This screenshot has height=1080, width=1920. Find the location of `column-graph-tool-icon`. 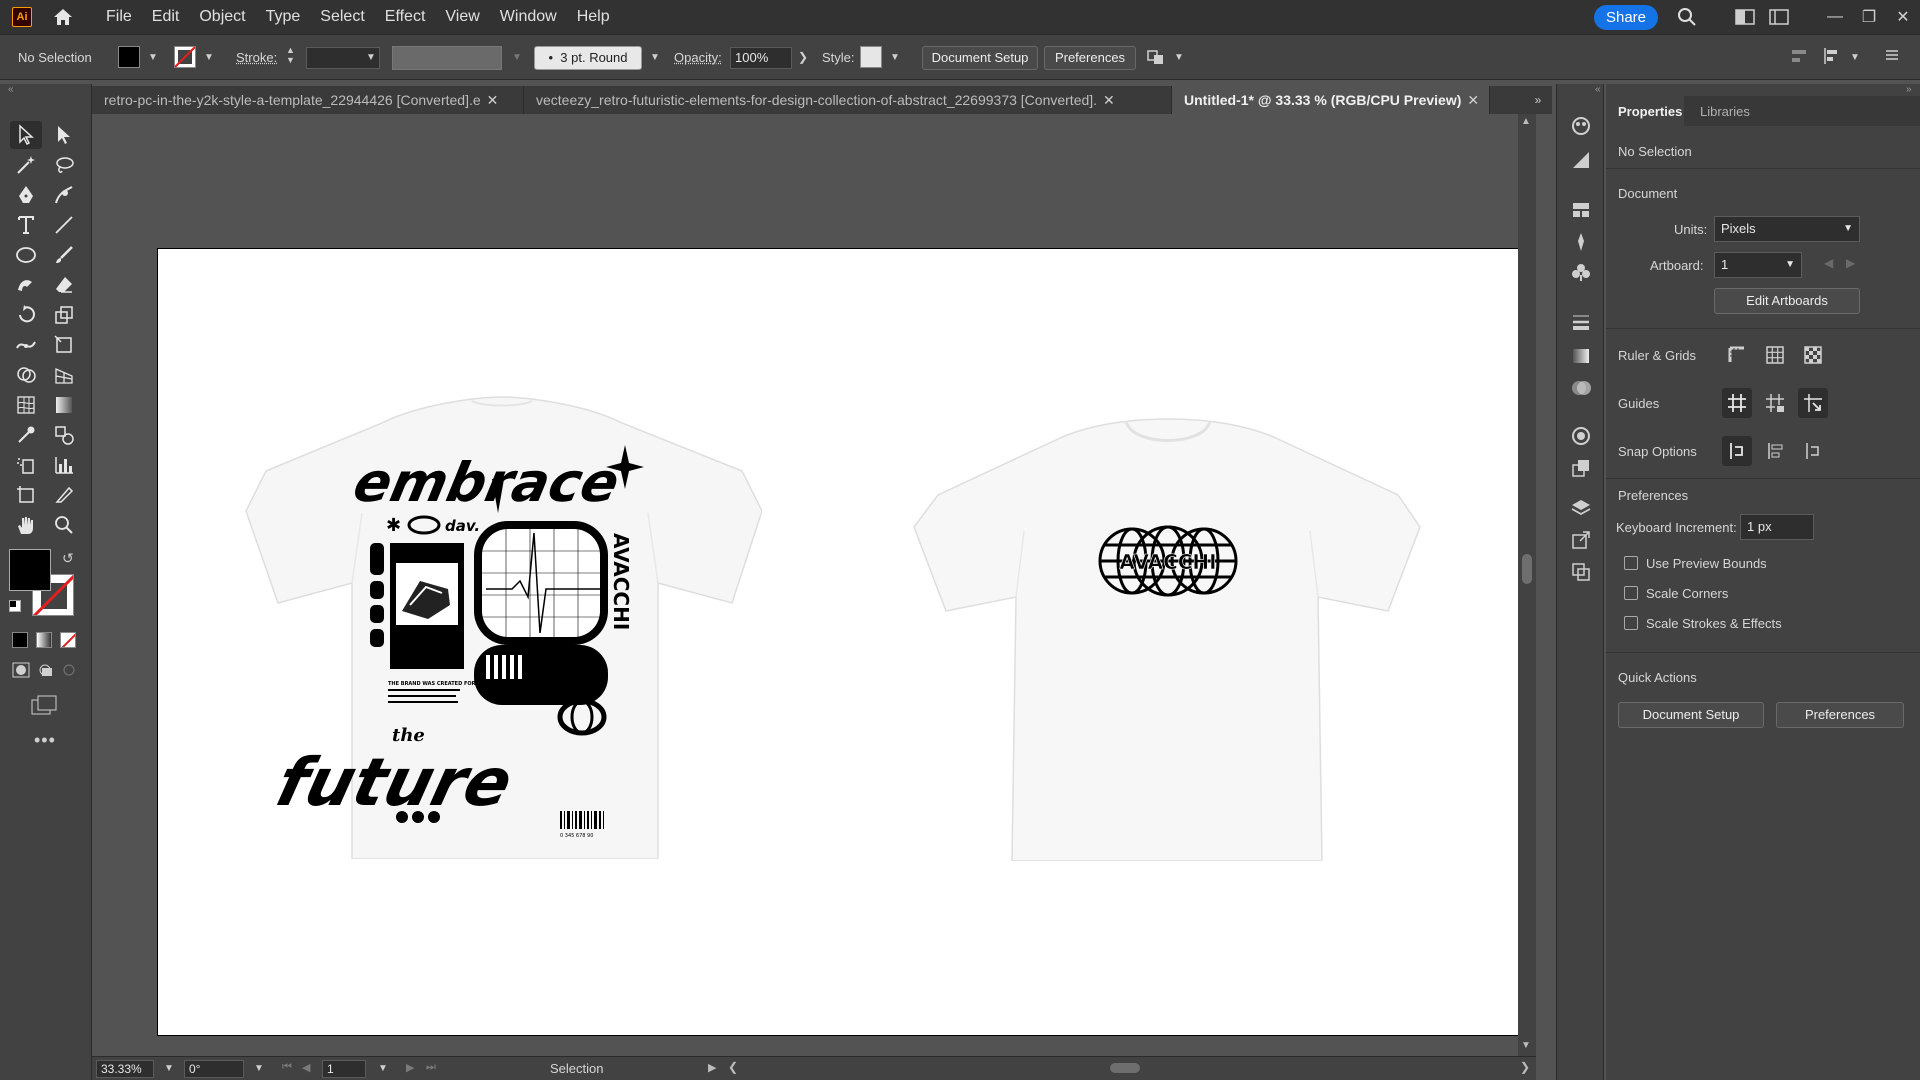

column-graph-tool-icon is located at coordinates (64, 465).